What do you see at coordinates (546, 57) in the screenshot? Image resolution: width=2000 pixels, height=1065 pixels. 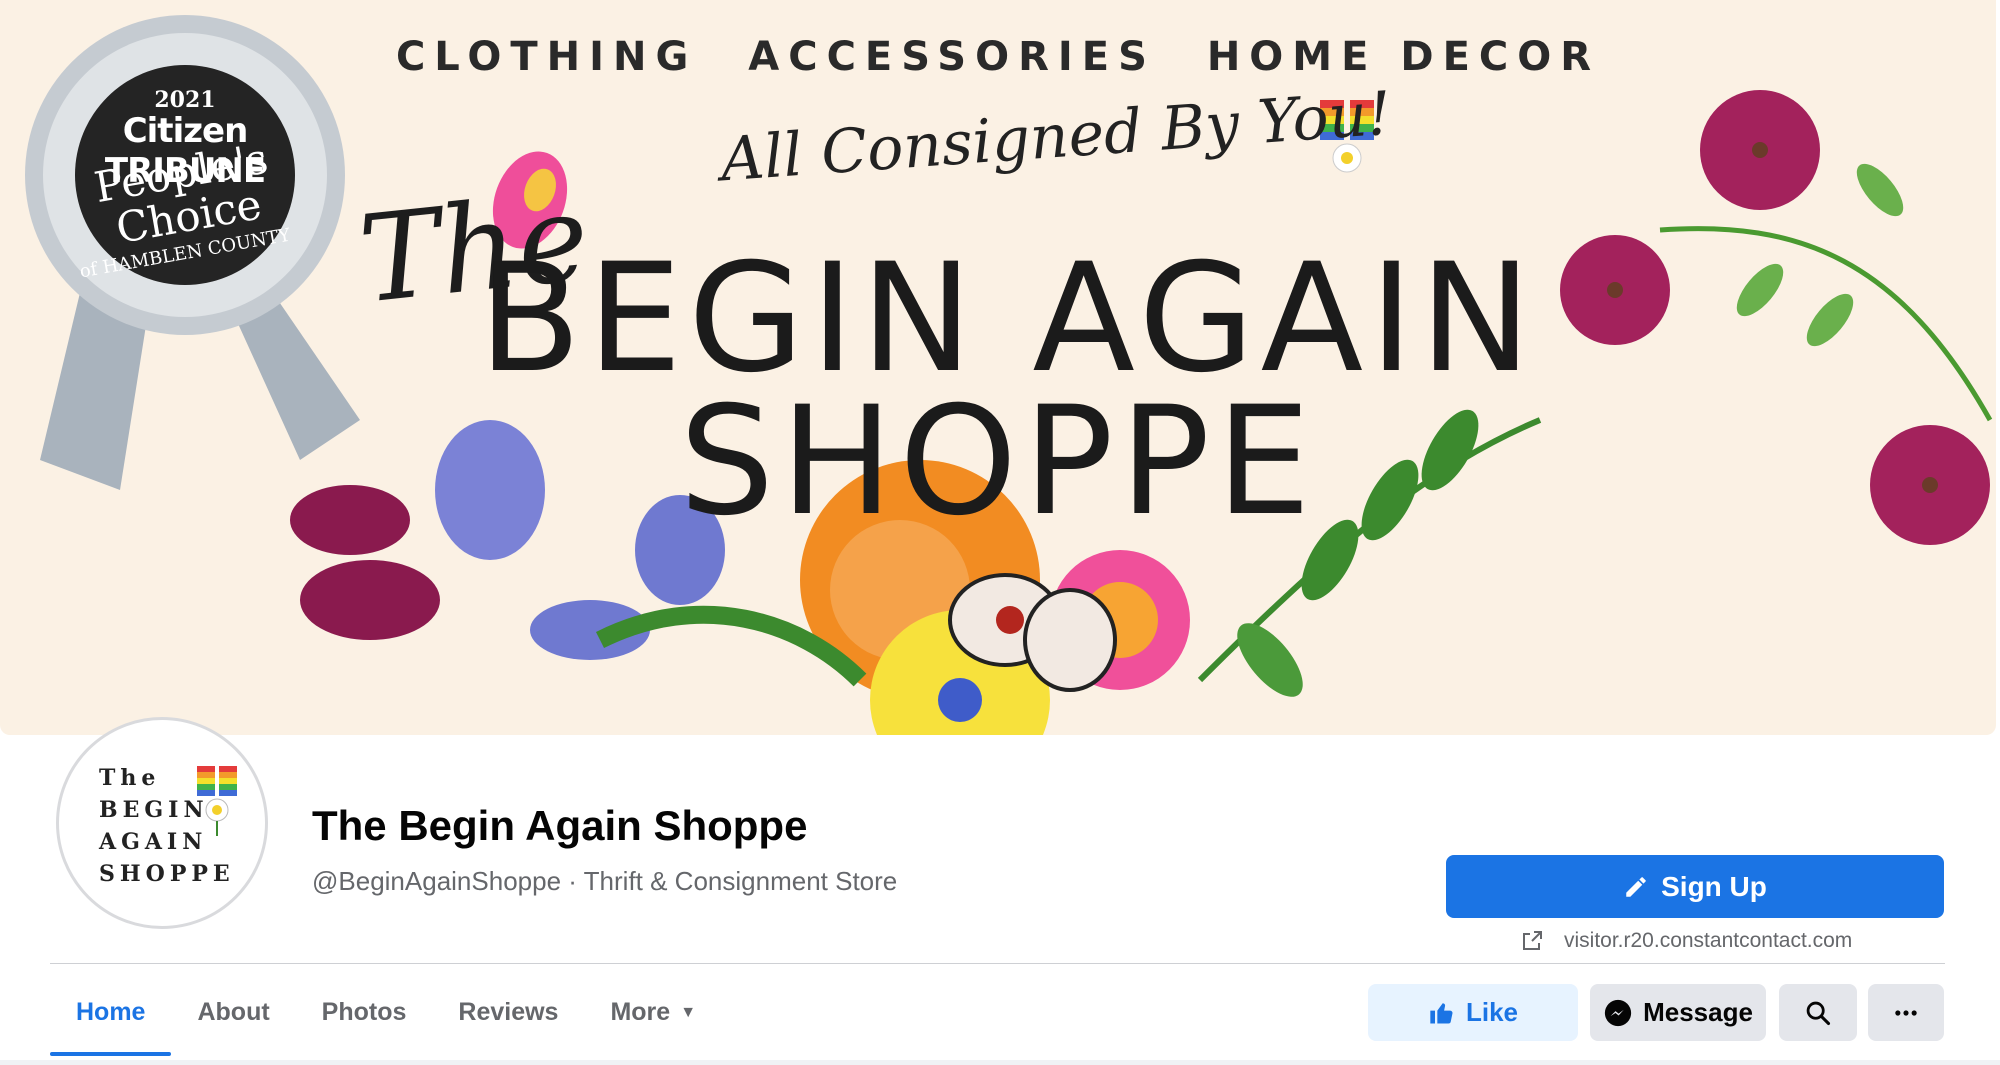 I see `tagline-clothing: CLOTHING` at bounding box center [546, 57].